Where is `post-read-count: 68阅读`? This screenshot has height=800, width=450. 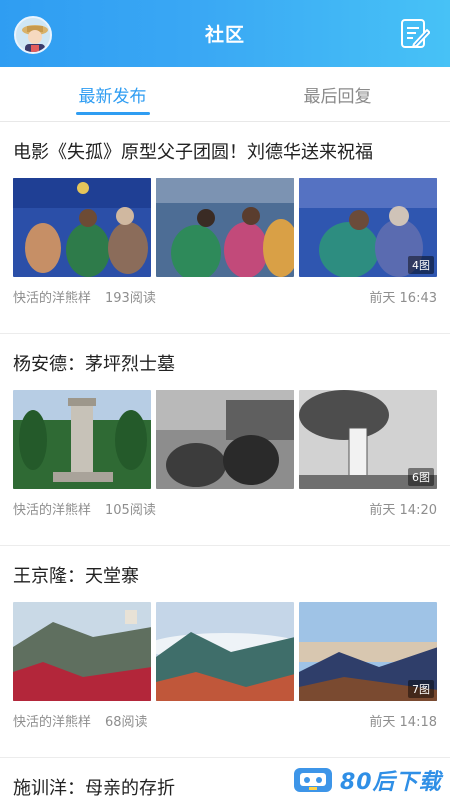
post-read-count: 68阅读 is located at coordinates (126, 722).